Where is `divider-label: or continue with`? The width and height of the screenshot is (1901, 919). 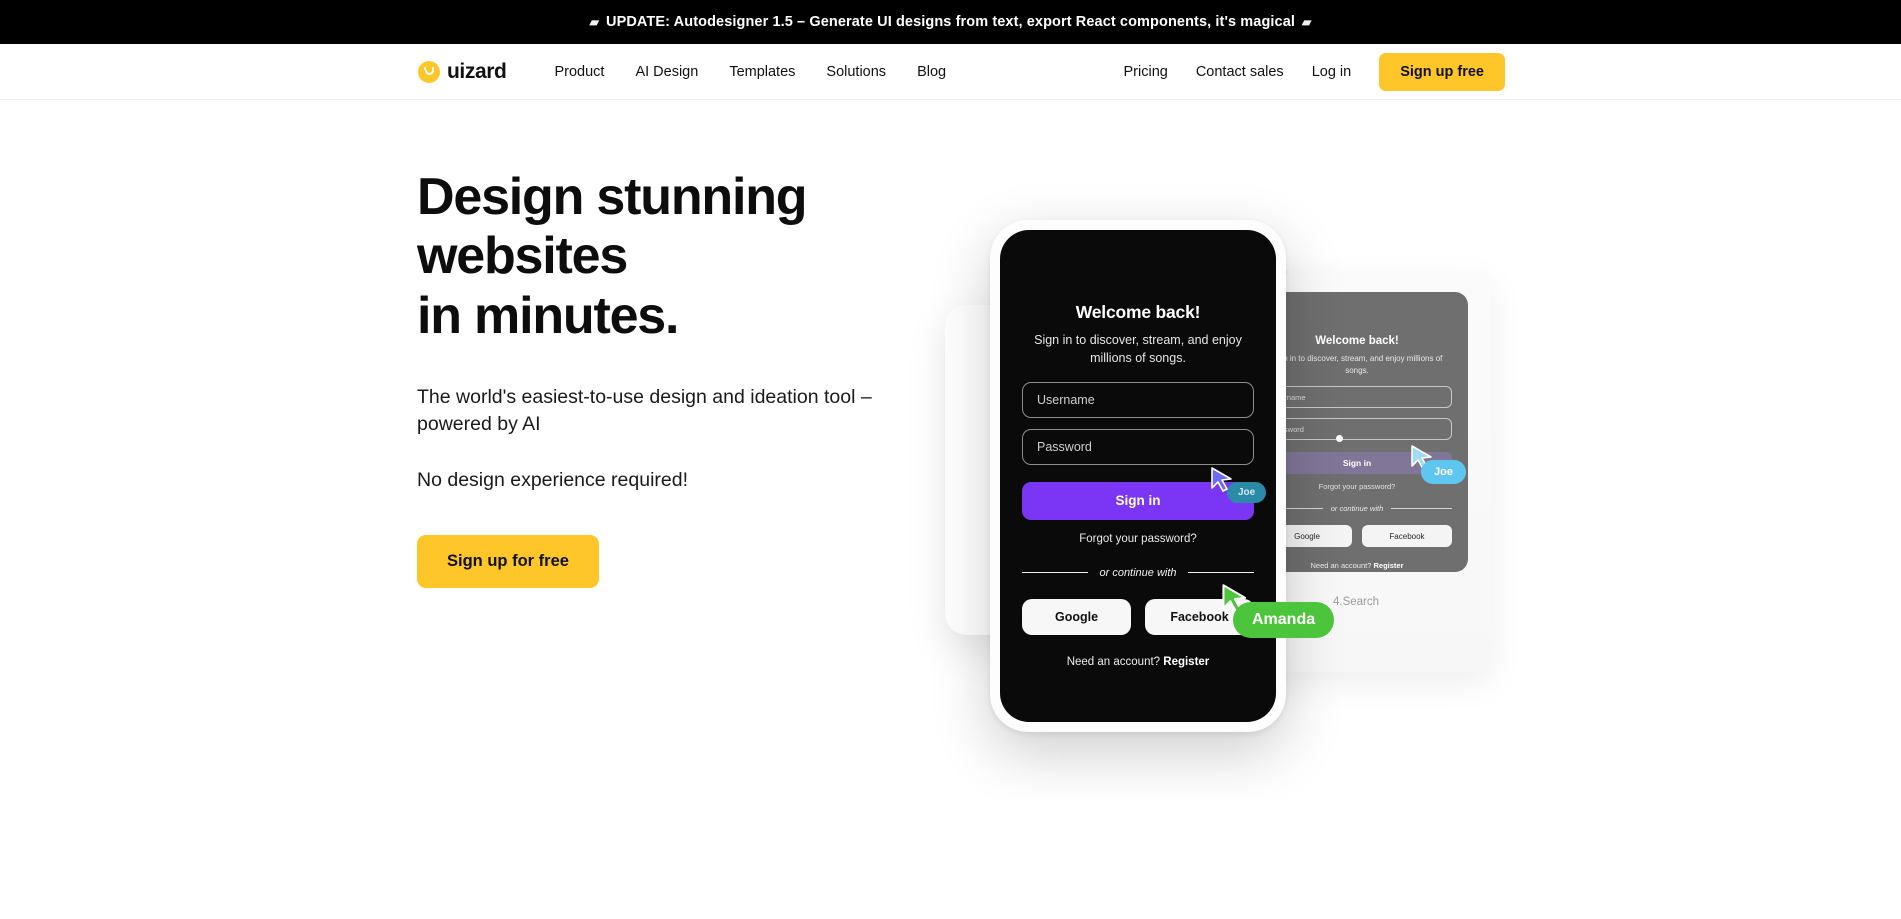
divider-label: or continue with is located at coordinates (1138, 572).